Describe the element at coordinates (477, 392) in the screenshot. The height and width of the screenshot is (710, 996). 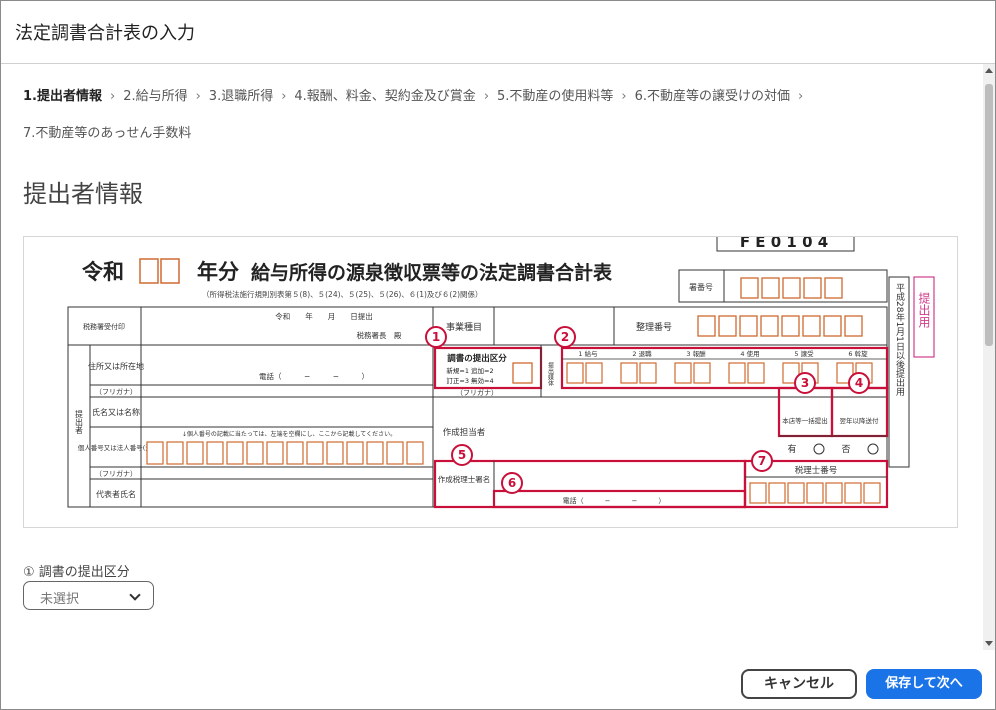
I see `form-furigana-3: （フリガナ）` at that location.